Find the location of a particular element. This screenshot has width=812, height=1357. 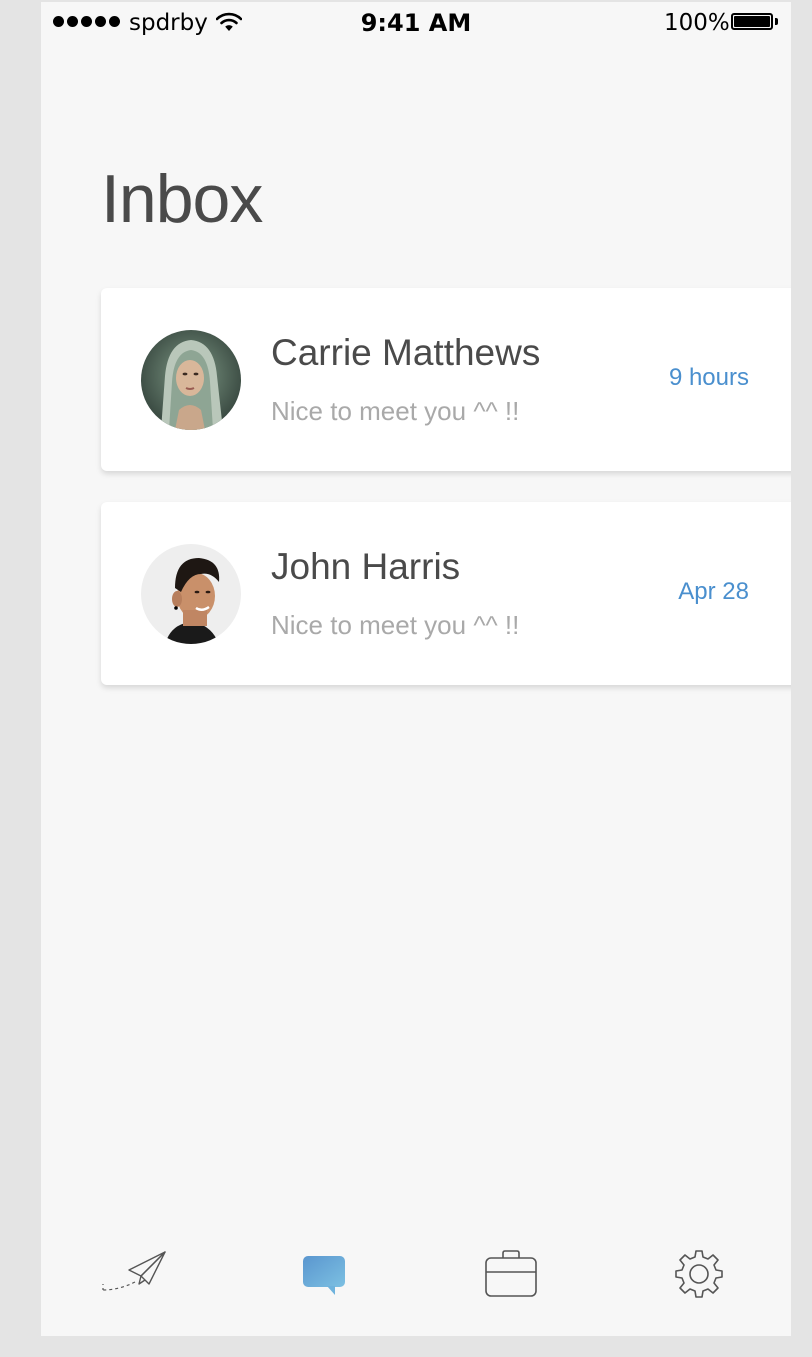

sender-name: Carrie Matthews is located at coordinates (406, 352).